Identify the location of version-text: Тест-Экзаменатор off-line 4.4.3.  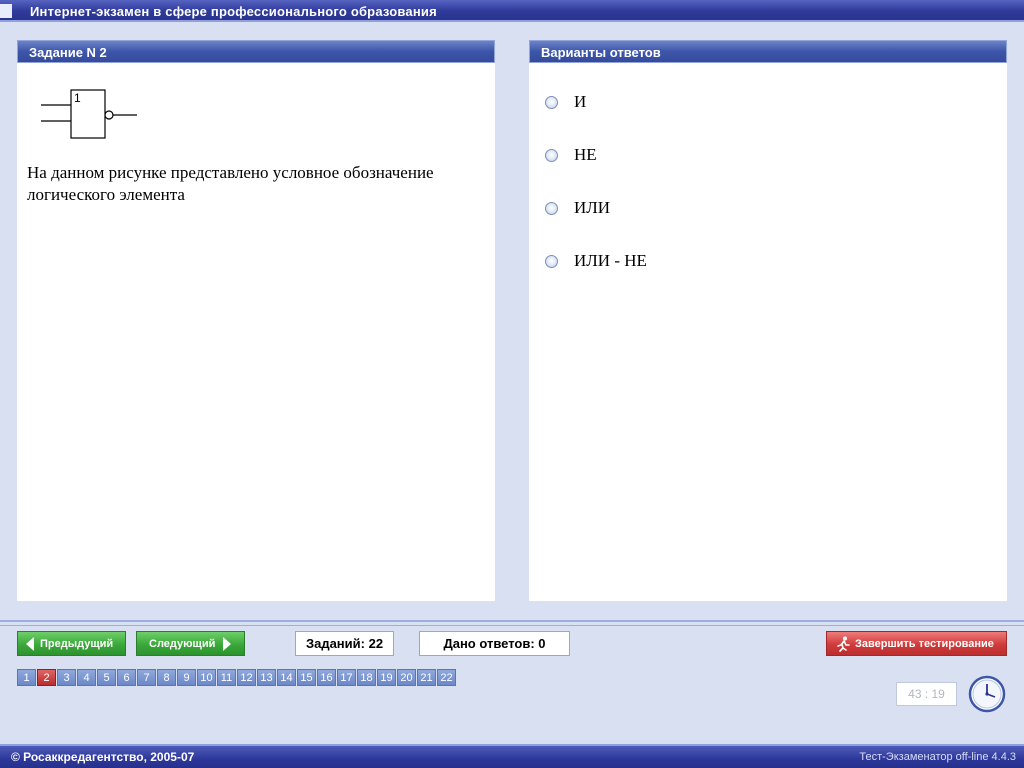
(937, 757).